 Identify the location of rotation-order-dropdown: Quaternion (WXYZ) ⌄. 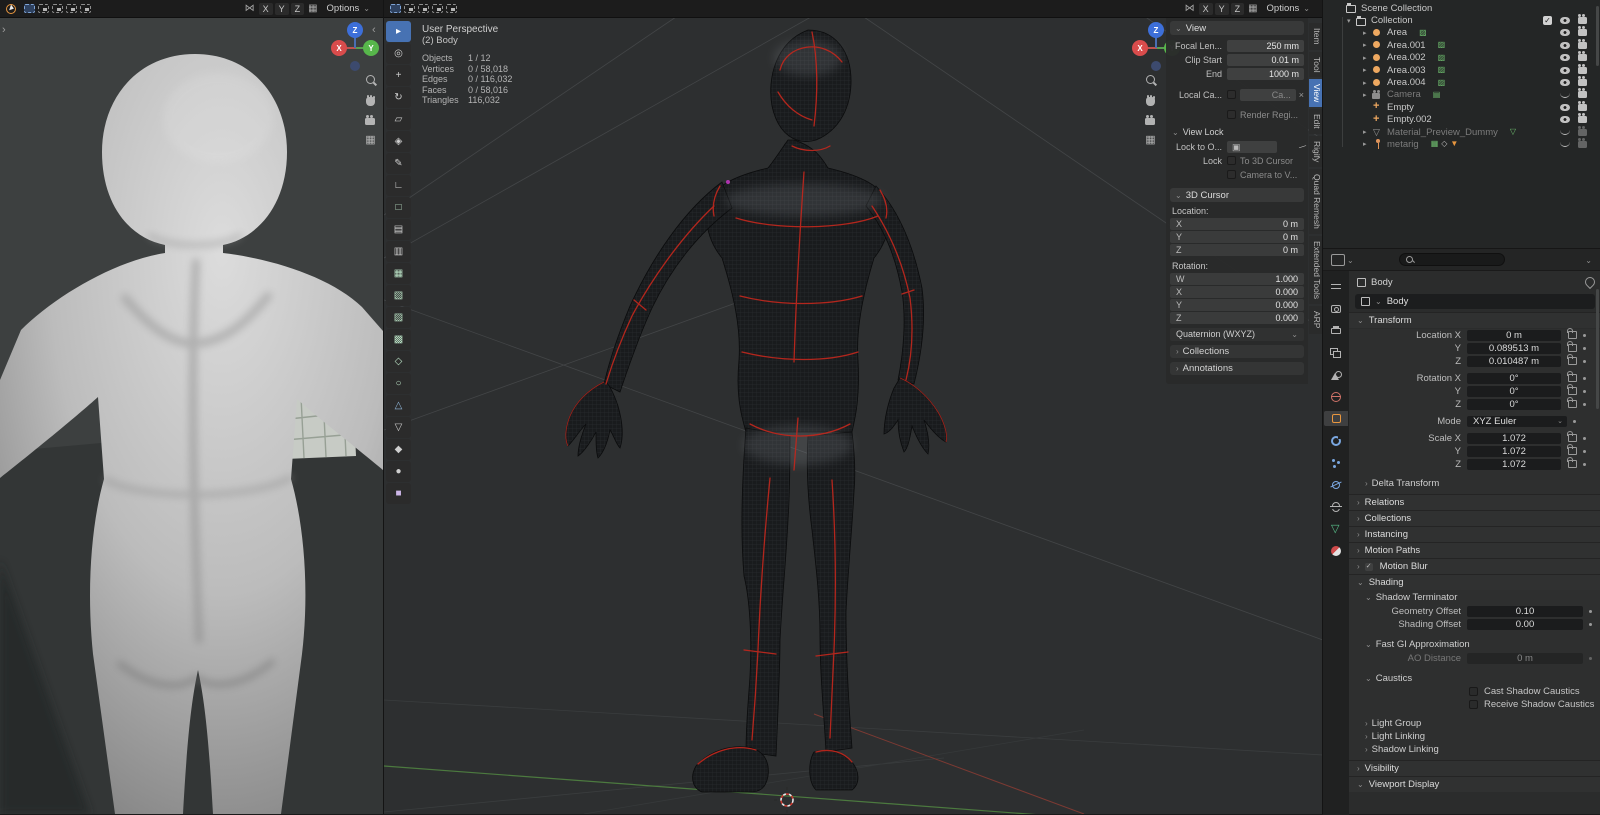
(1237, 334).